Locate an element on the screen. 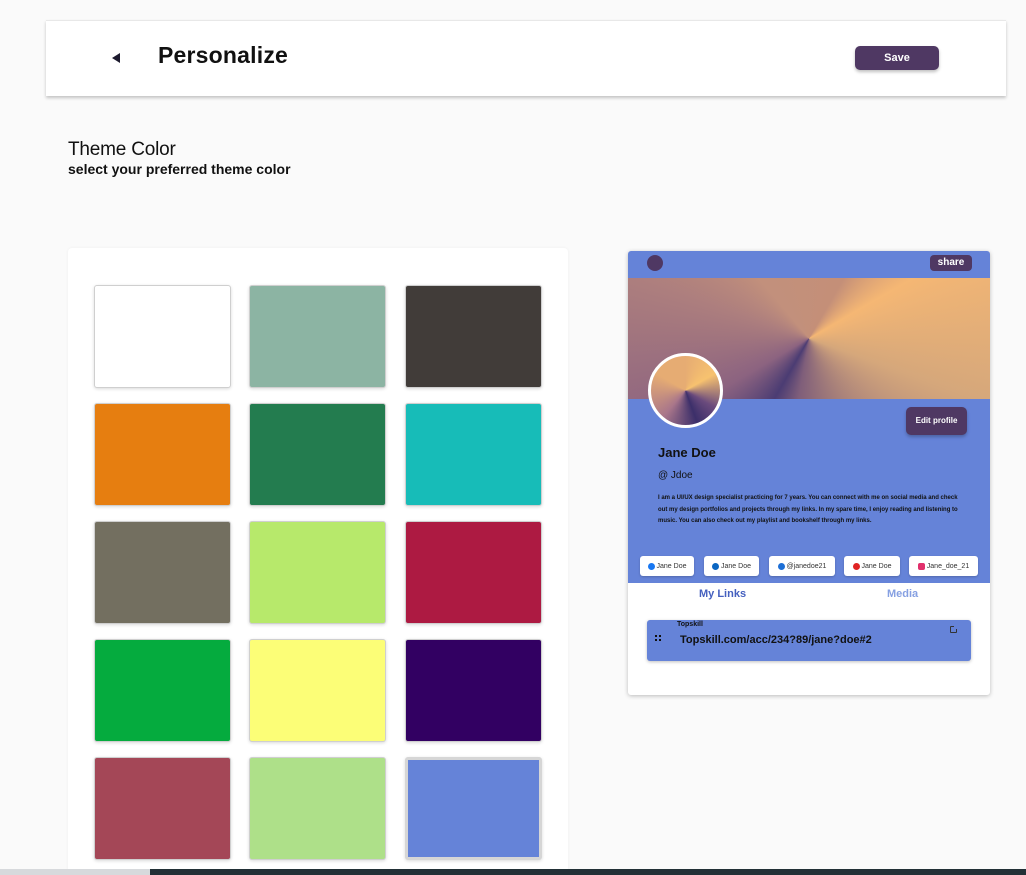 The image size is (1026, 875). twitter-icon is located at coordinates (781, 566).